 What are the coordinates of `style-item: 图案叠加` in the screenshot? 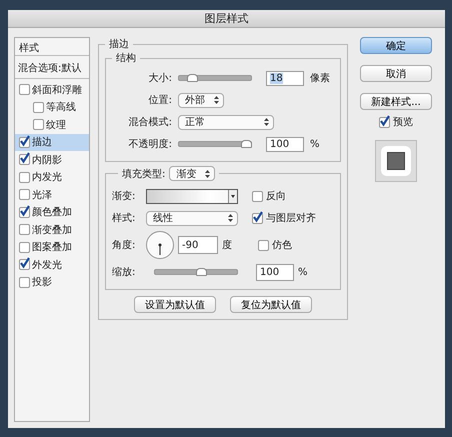 It's located at (52, 247).